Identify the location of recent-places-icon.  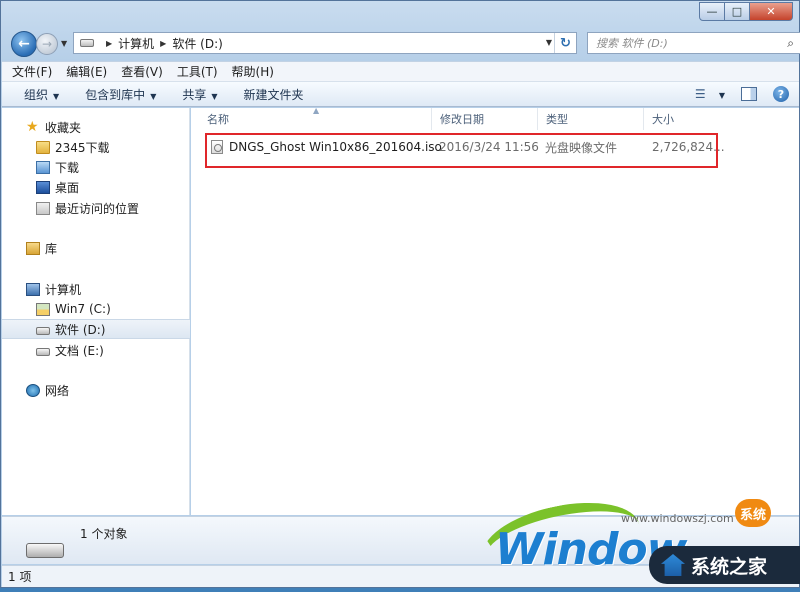
(43, 208).